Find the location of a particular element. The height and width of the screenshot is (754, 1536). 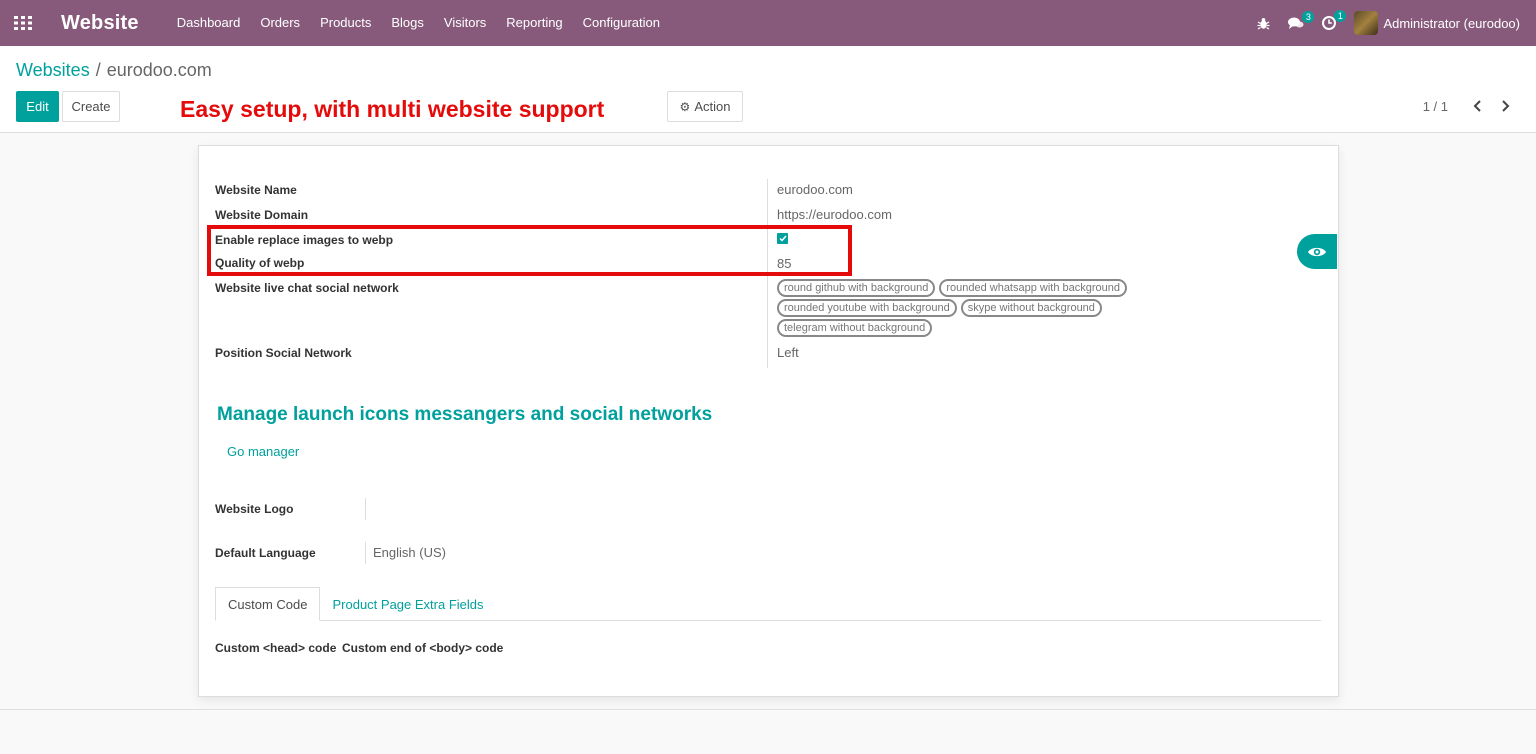

social-tag: telegram without background is located at coordinates (855, 328).